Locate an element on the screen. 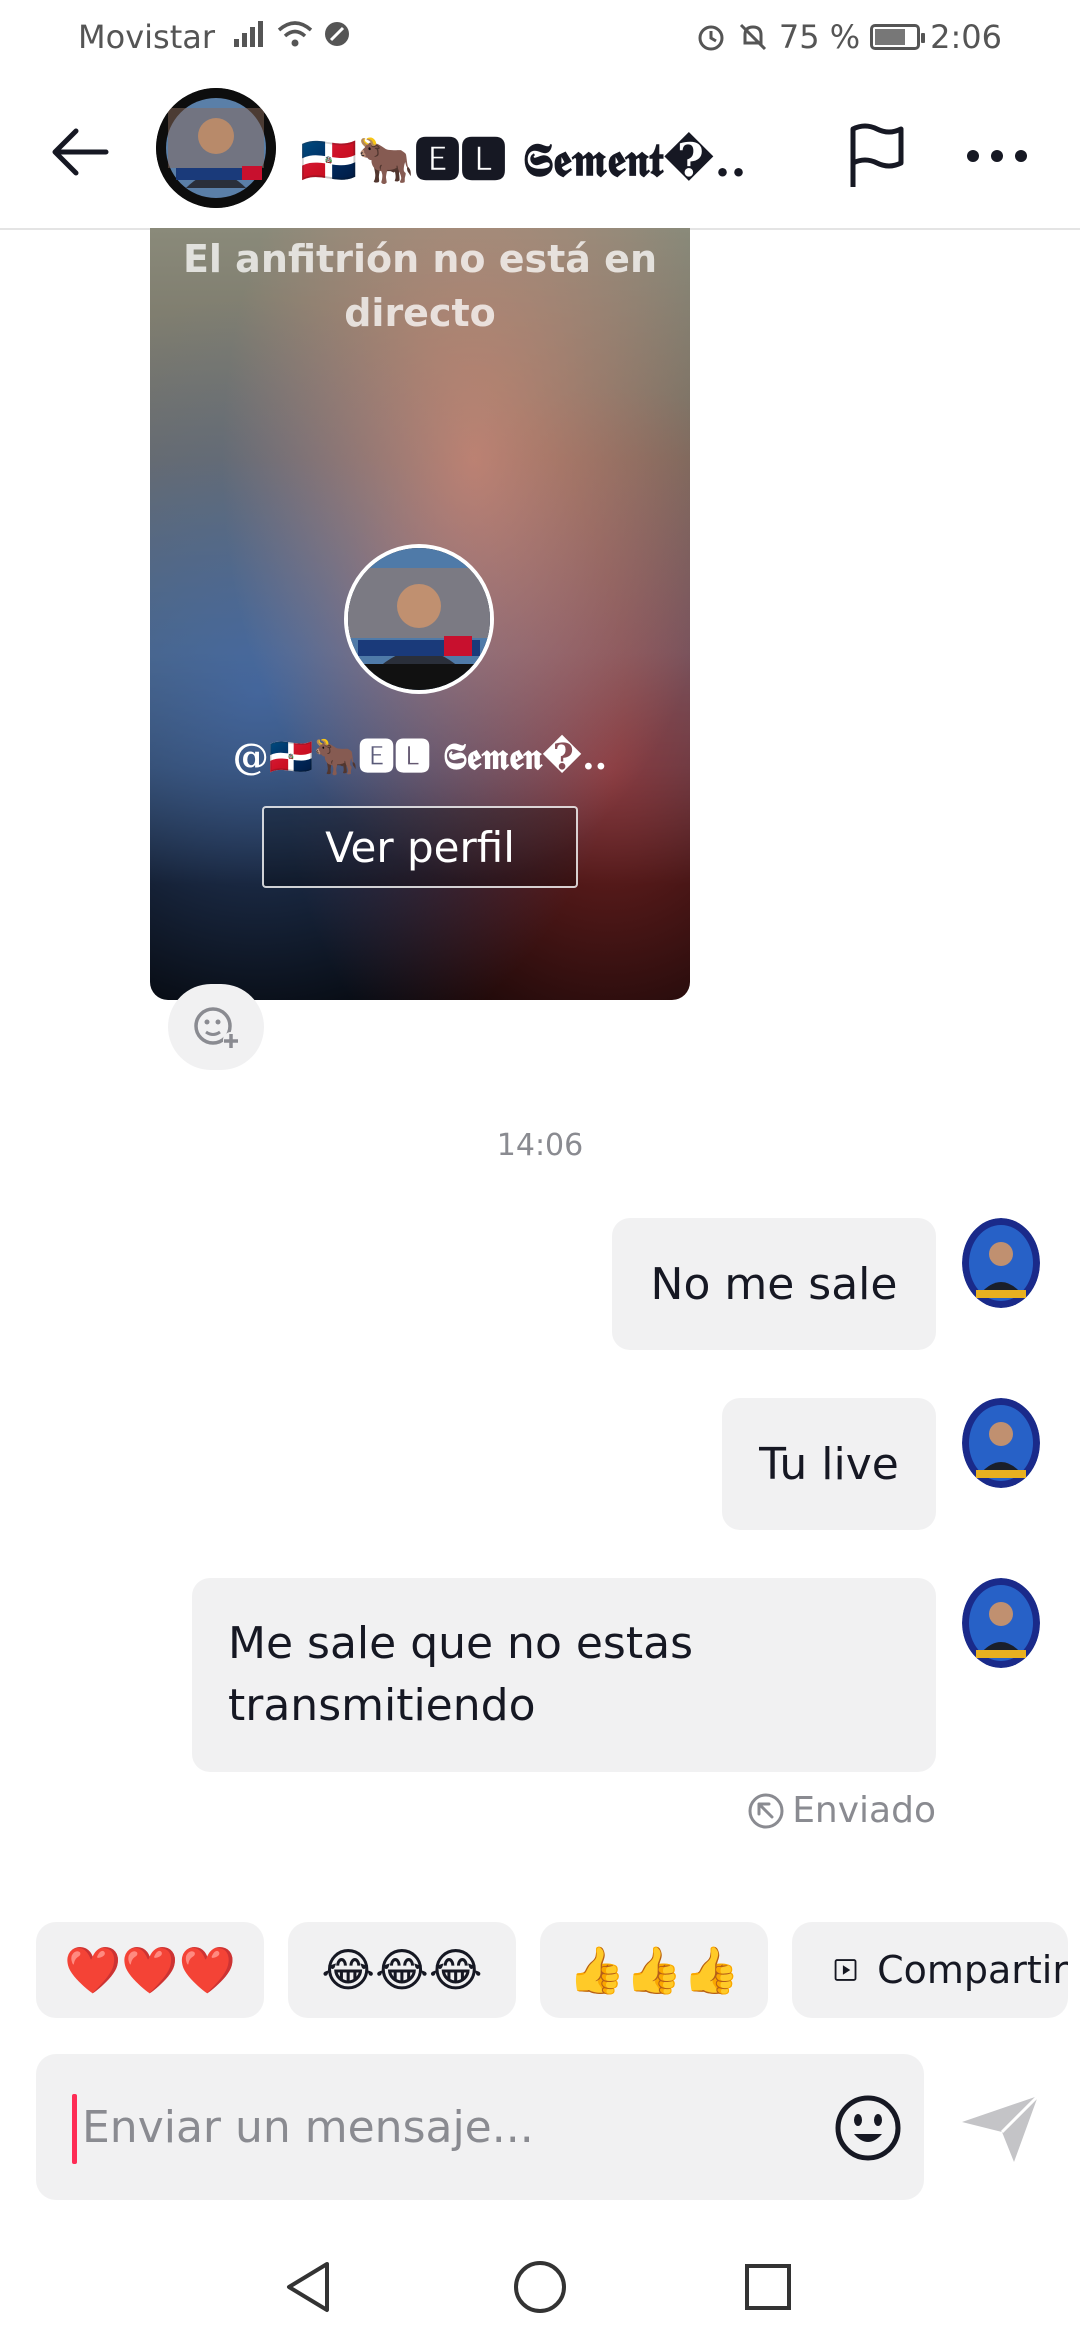 This screenshot has height=2340, width=1080. message-bubble: Me sale que no estas transmitiendo is located at coordinates (564, 1675).